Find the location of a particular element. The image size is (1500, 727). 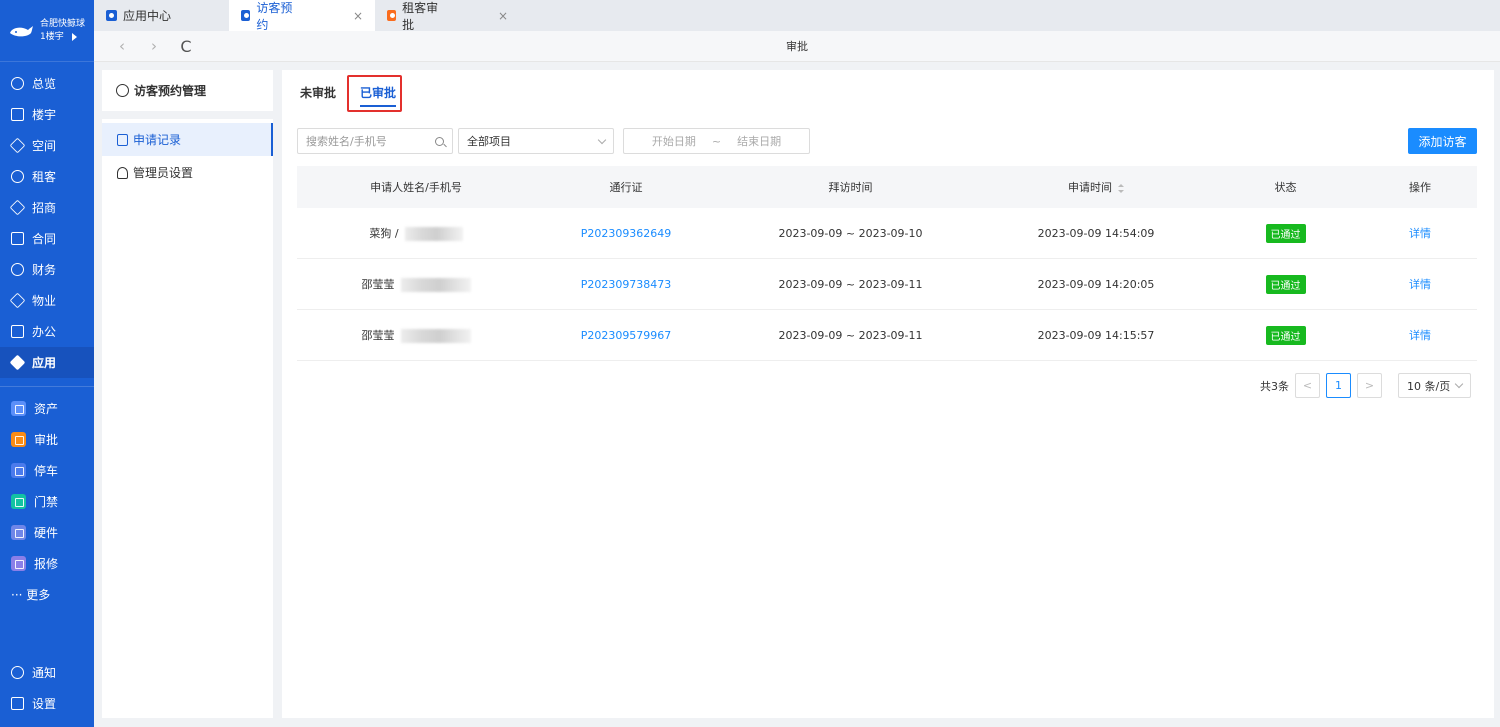

back-icon: ‹ is located at coordinates (122, 46).